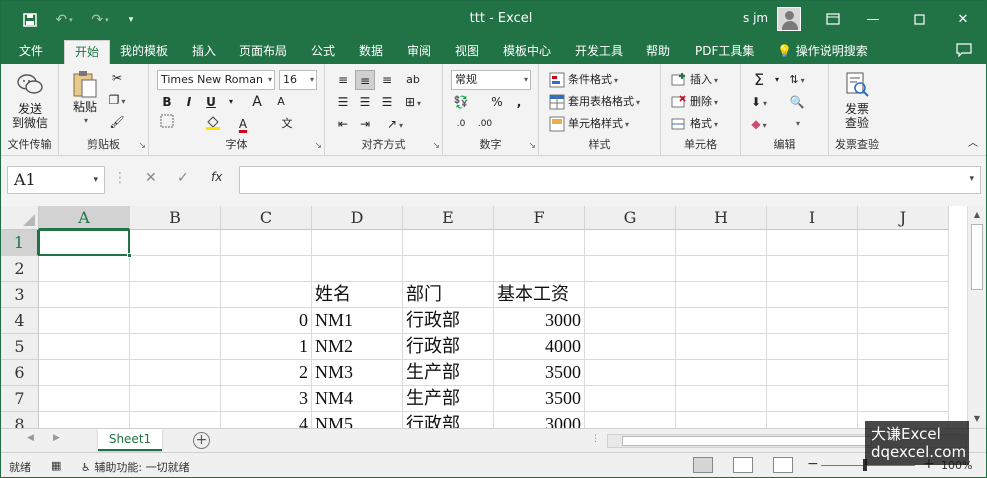 The image size is (987, 478). Describe the element at coordinates (20, 218) in the screenshot. I see `select-all-corner` at that location.